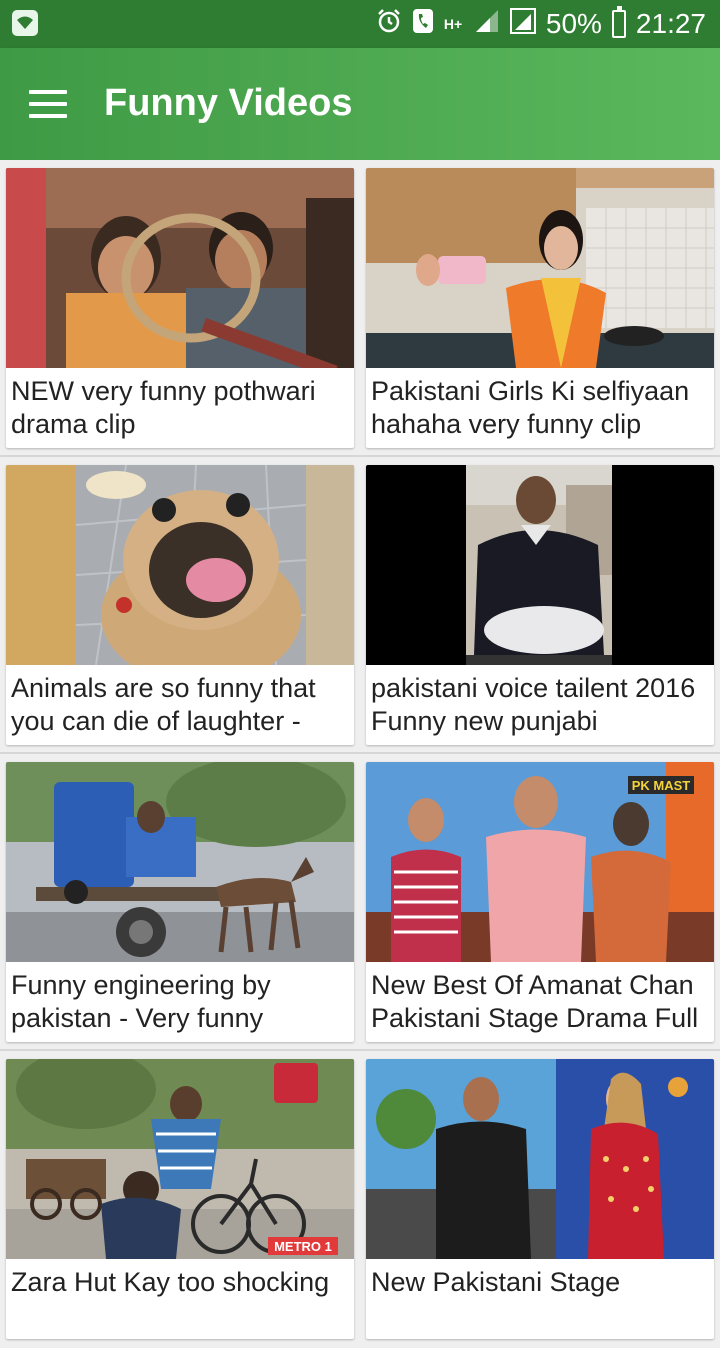  Describe the element at coordinates (303, 1246) in the screenshot. I see `metro-logo: METRO 1` at that location.